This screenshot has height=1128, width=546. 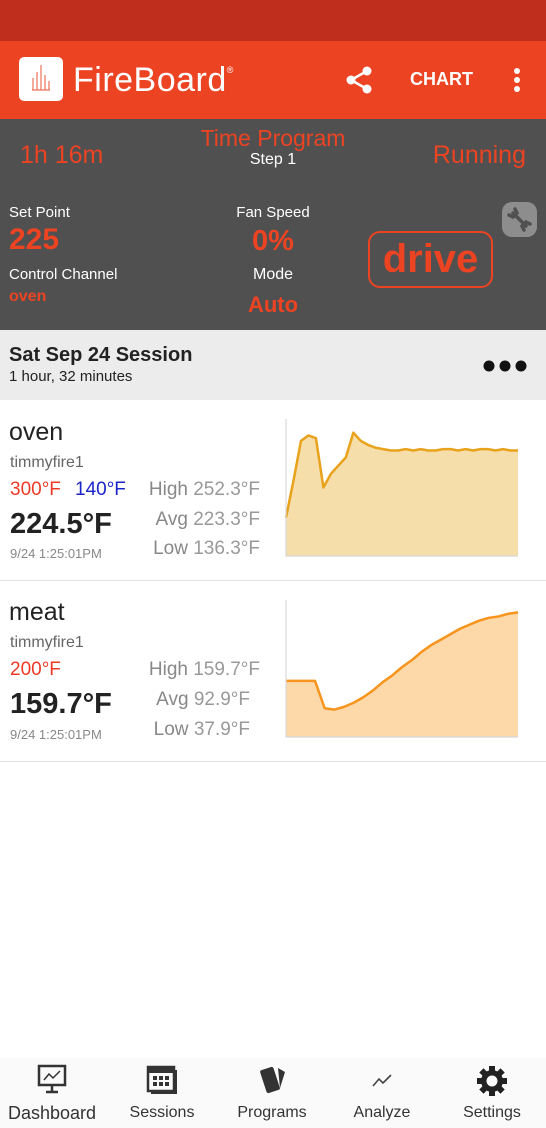 What do you see at coordinates (479, 155) in the screenshot?
I see `program-status: Running` at bounding box center [479, 155].